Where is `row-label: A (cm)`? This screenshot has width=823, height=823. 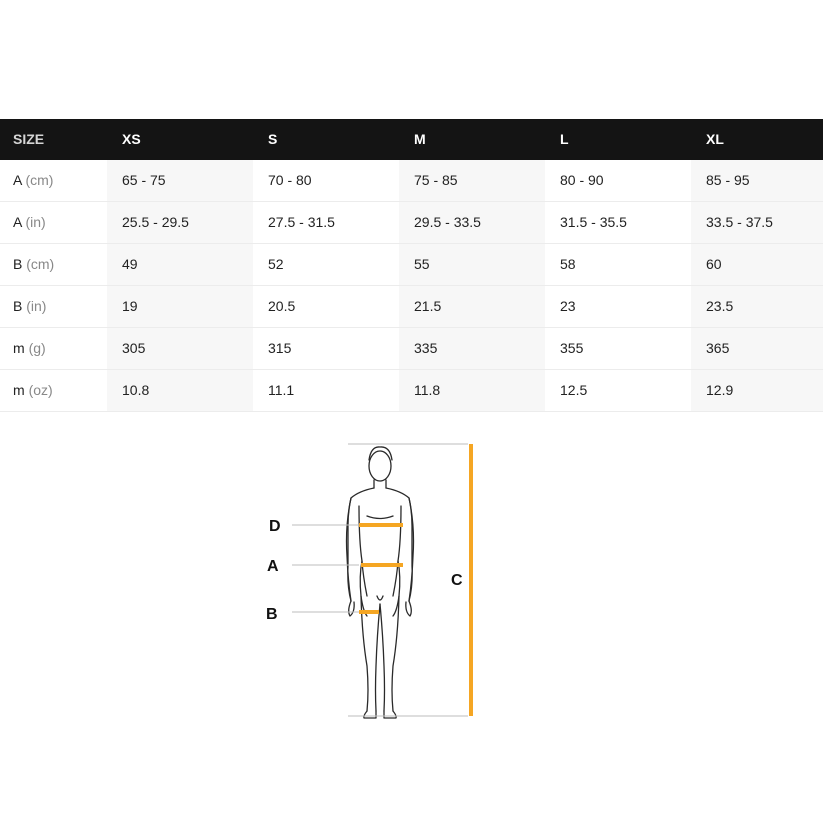
row-label: A (cm) is located at coordinates (53, 180).